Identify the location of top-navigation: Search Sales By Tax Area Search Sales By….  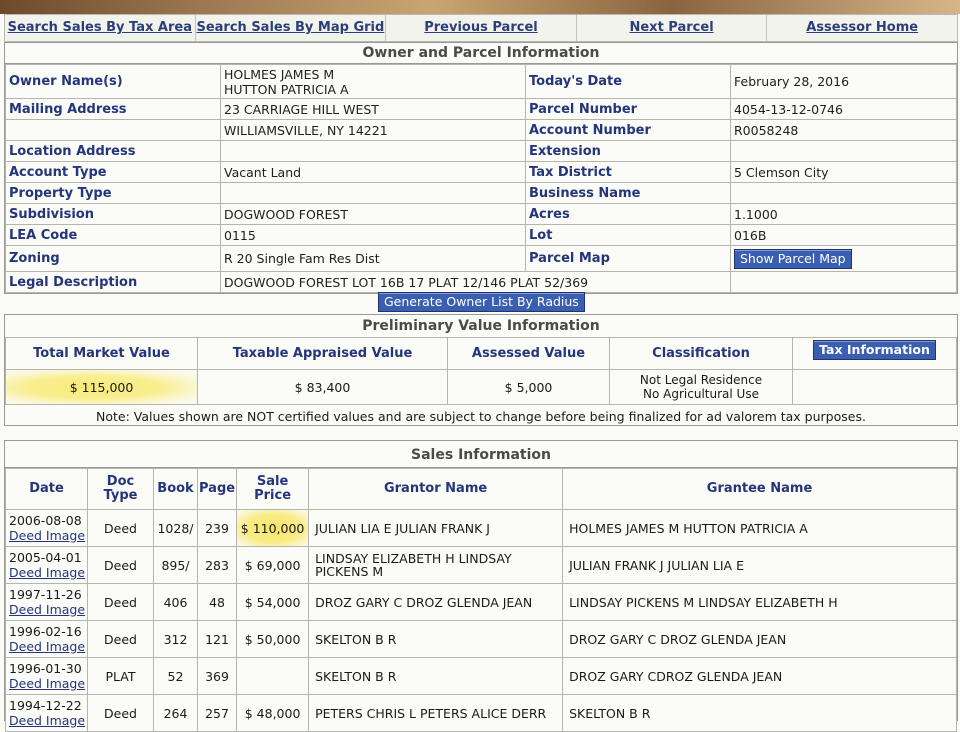
(481, 28).